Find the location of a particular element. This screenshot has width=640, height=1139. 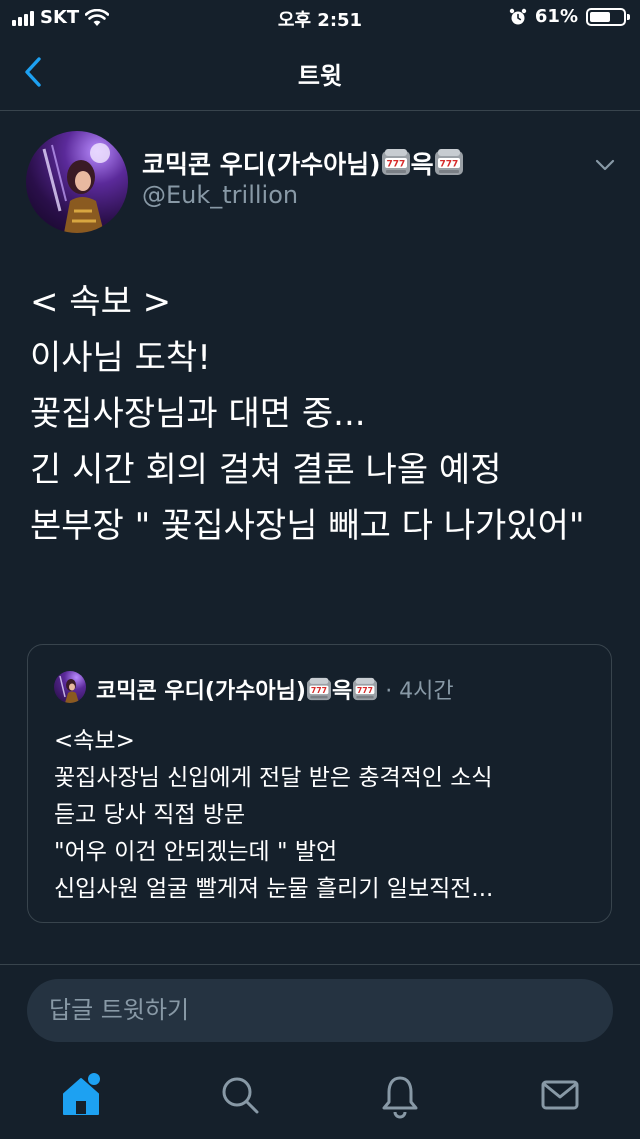

tab-home is located at coordinates (81, 1095).